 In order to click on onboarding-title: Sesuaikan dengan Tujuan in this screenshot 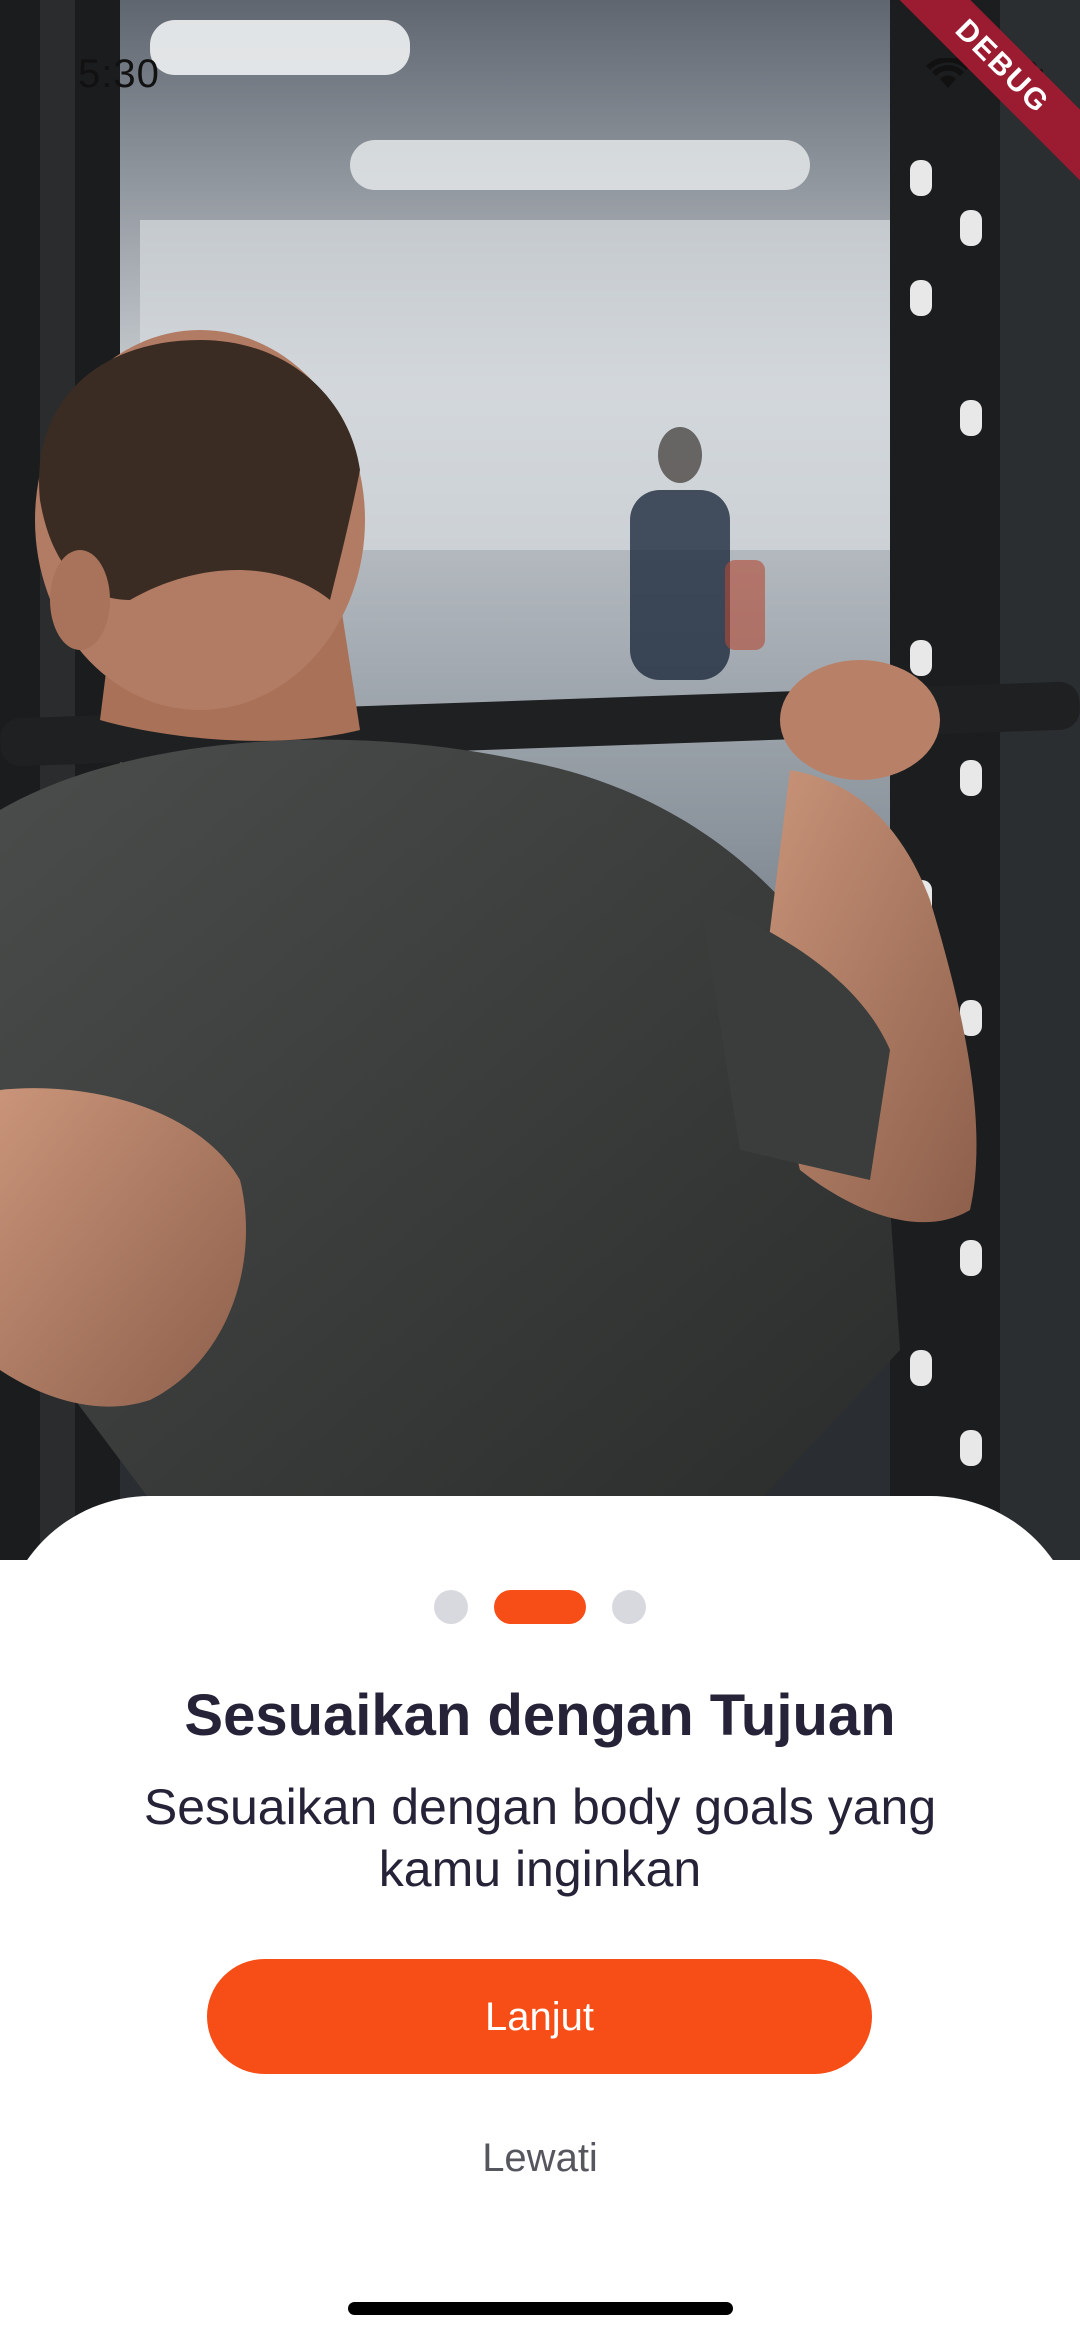, I will do `click(540, 1715)`.